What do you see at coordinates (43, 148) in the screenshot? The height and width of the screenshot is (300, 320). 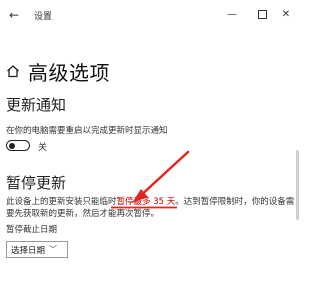 I see `toggle-state-label: 关` at bounding box center [43, 148].